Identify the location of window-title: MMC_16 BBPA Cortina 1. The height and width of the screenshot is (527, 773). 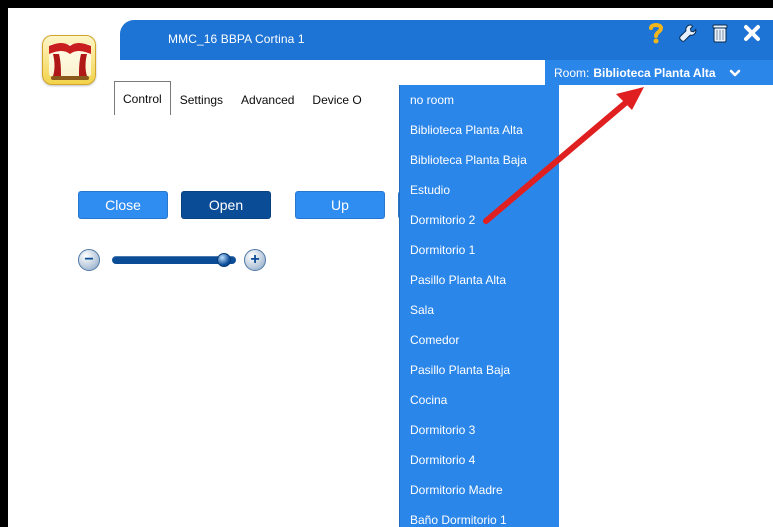
(236, 39).